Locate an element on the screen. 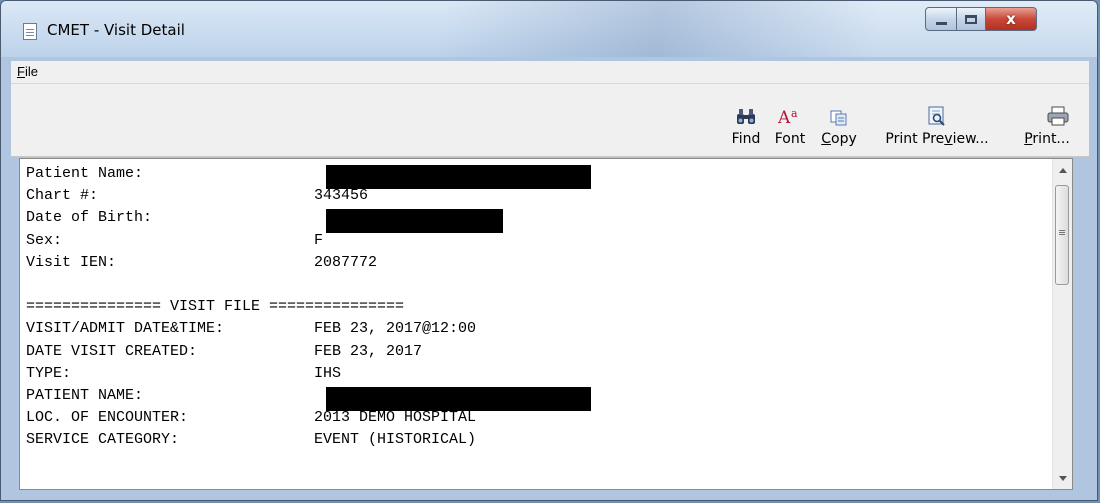  svg-text: a is located at coordinates (794, 113).